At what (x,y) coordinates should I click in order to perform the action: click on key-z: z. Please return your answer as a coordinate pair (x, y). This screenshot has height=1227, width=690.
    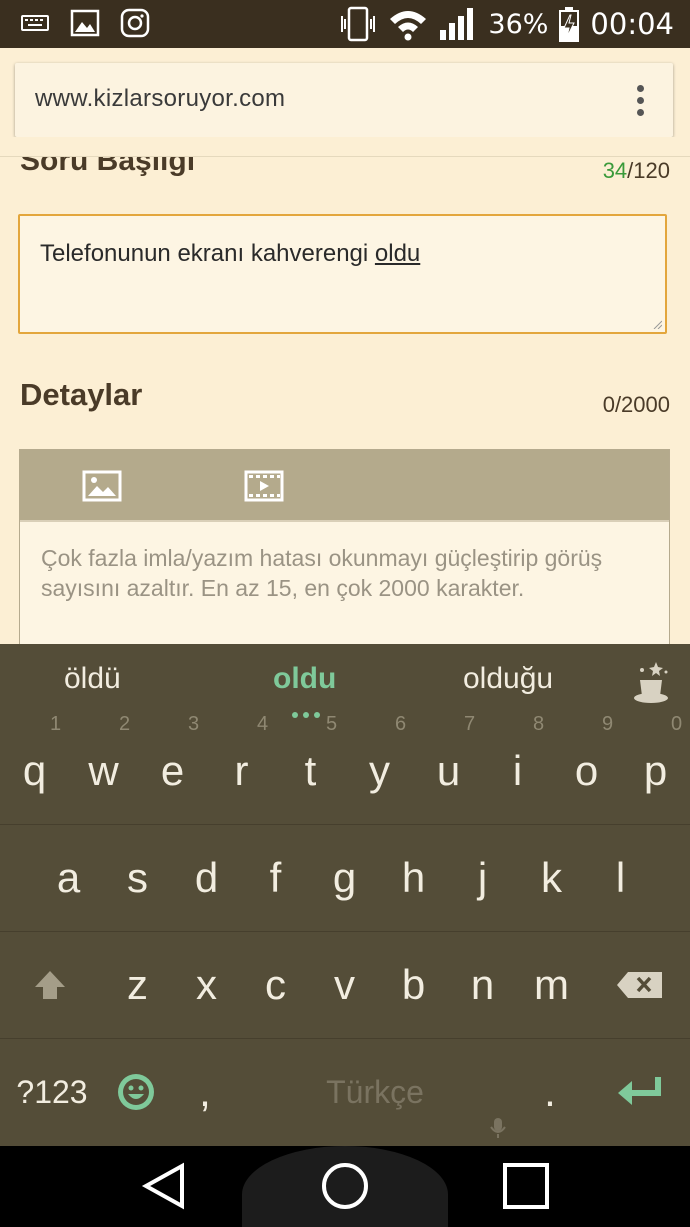
    Looking at the image, I should click on (137, 985).